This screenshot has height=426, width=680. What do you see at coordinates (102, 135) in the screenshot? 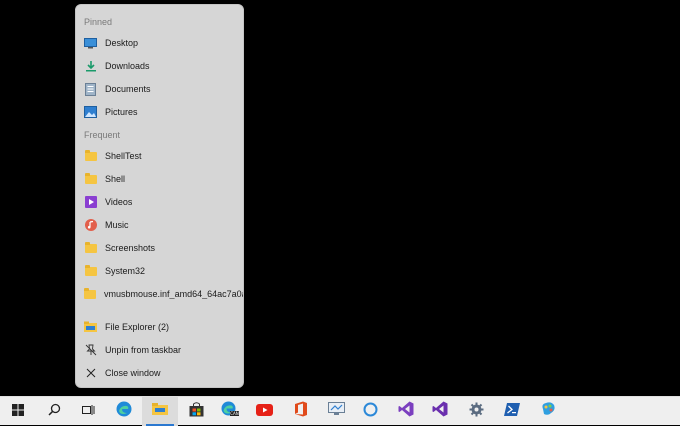
I see `frequent-header: Frequent` at bounding box center [102, 135].